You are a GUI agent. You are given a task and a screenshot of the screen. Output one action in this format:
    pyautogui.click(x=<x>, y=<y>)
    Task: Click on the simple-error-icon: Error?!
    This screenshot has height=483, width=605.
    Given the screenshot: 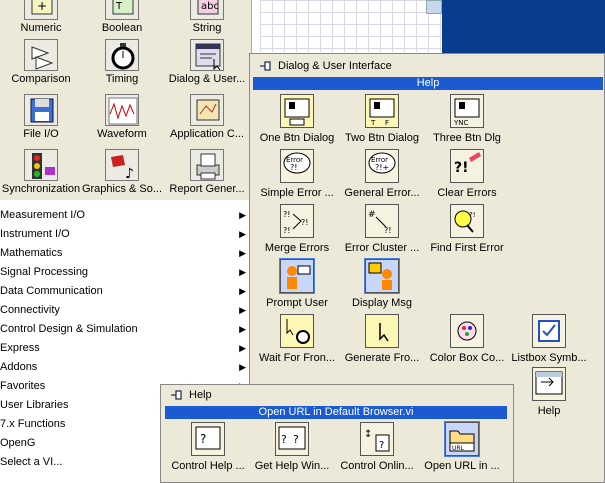 What is the action you would take?
    pyautogui.click(x=297, y=166)
    